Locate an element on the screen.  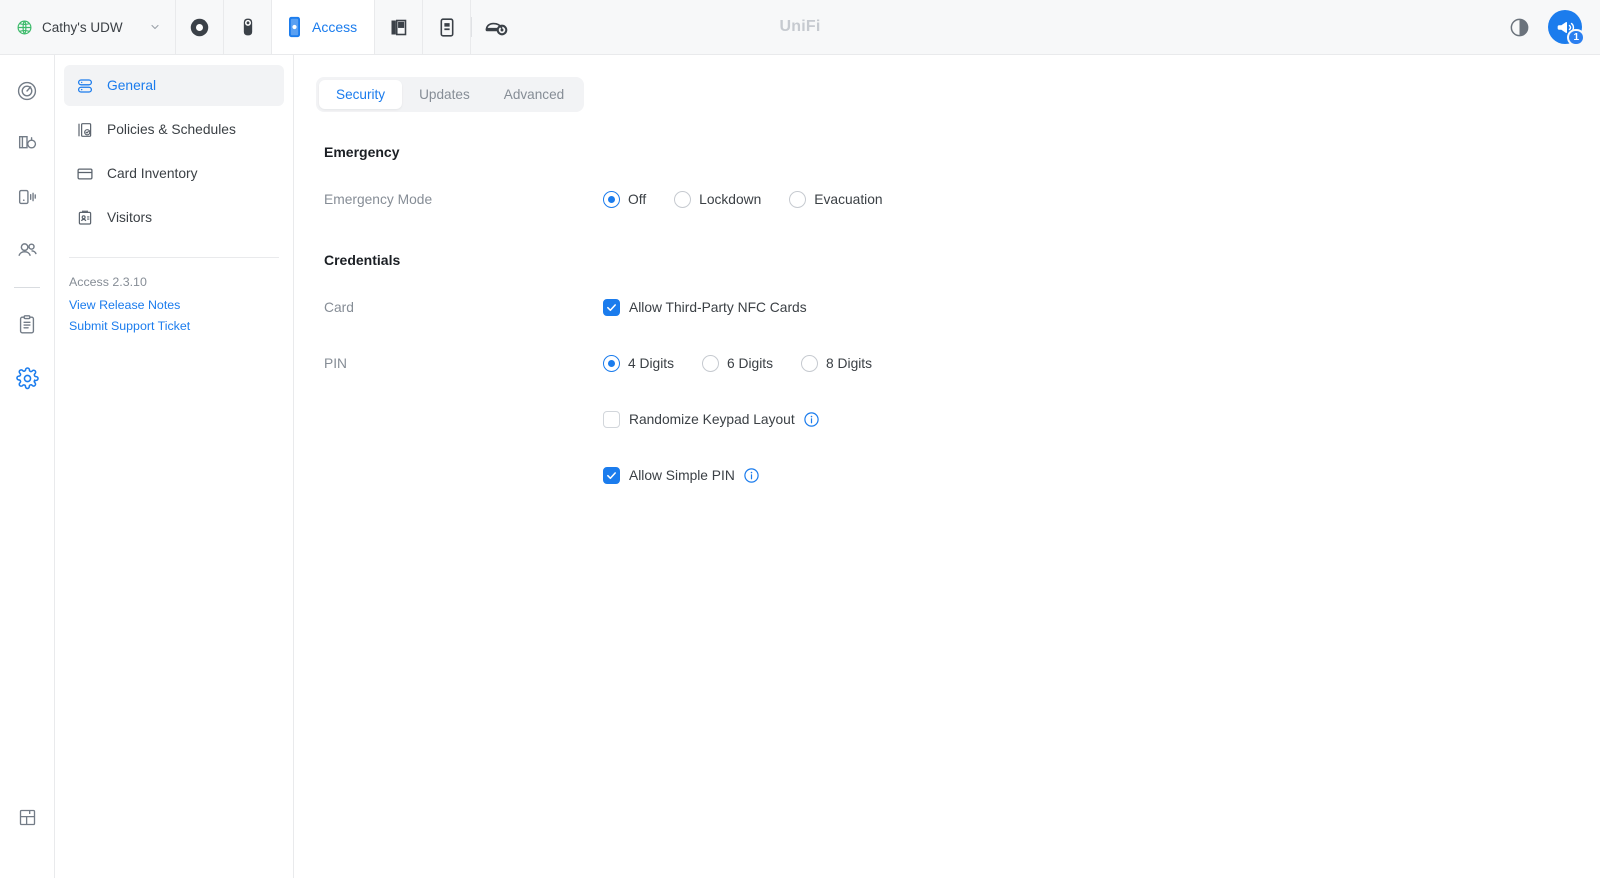
radio-pin-4-digits-label: 4 Digits is located at coordinates (651, 363).